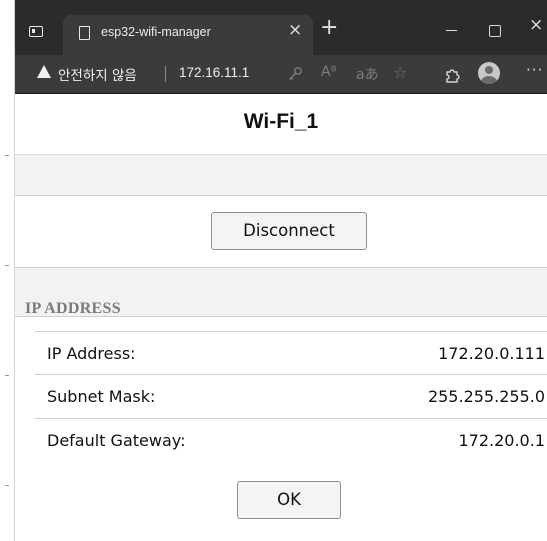  I want to click on favorite-icon: ☆, so click(400, 72).